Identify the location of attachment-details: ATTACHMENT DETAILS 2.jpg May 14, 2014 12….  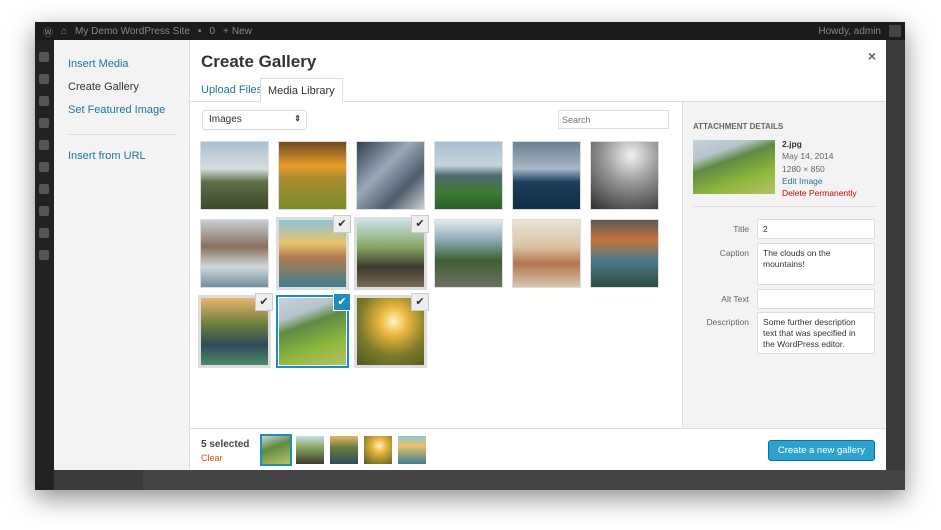
(784, 265).